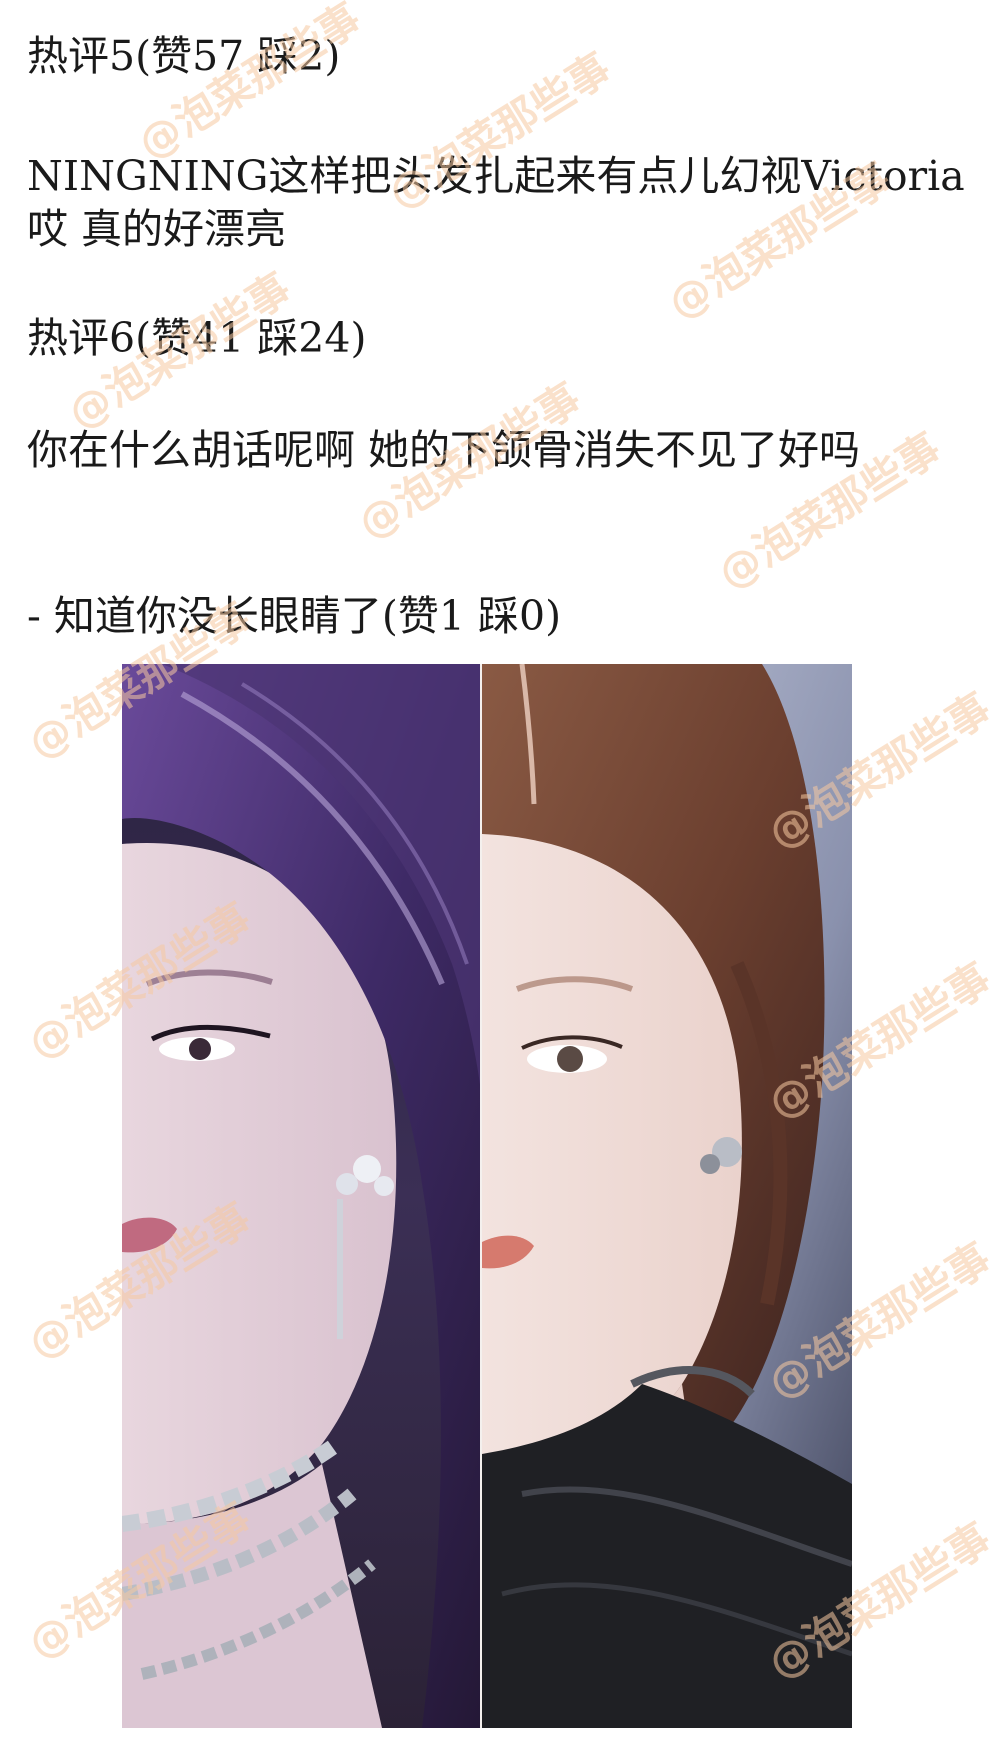 This screenshot has width=1000, height=1755. What do you see at coordinates (197, 338) in the screenshot?
I see `comment-6-header: 热评6(赞41 踩24)` at bounding box center [197, 338].